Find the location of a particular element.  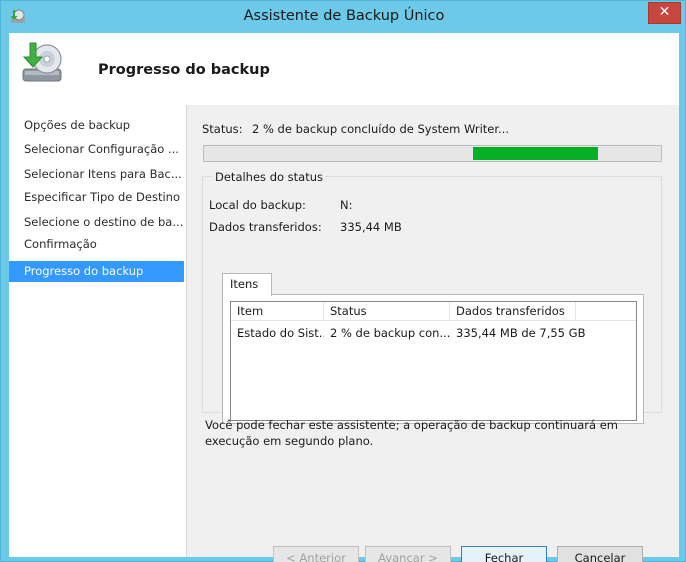

nav-item-confirmation: Confirmação is located at coordinates (96, 244).